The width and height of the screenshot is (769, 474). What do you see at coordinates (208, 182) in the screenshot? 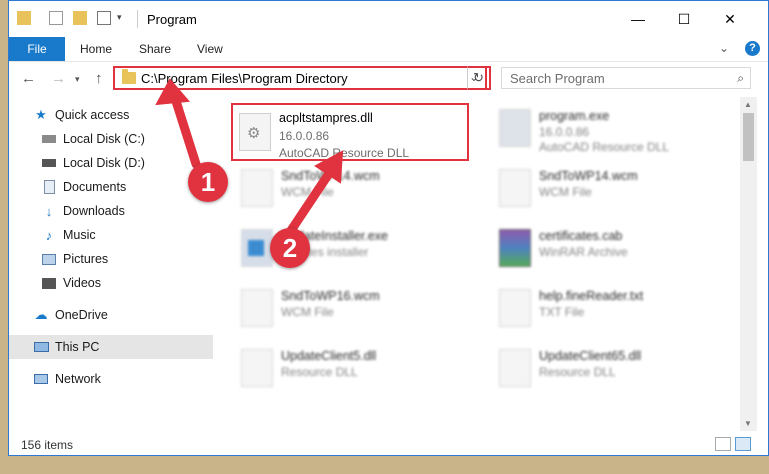
I see `step-1-badge: 1` at bounding box center [208, 182].